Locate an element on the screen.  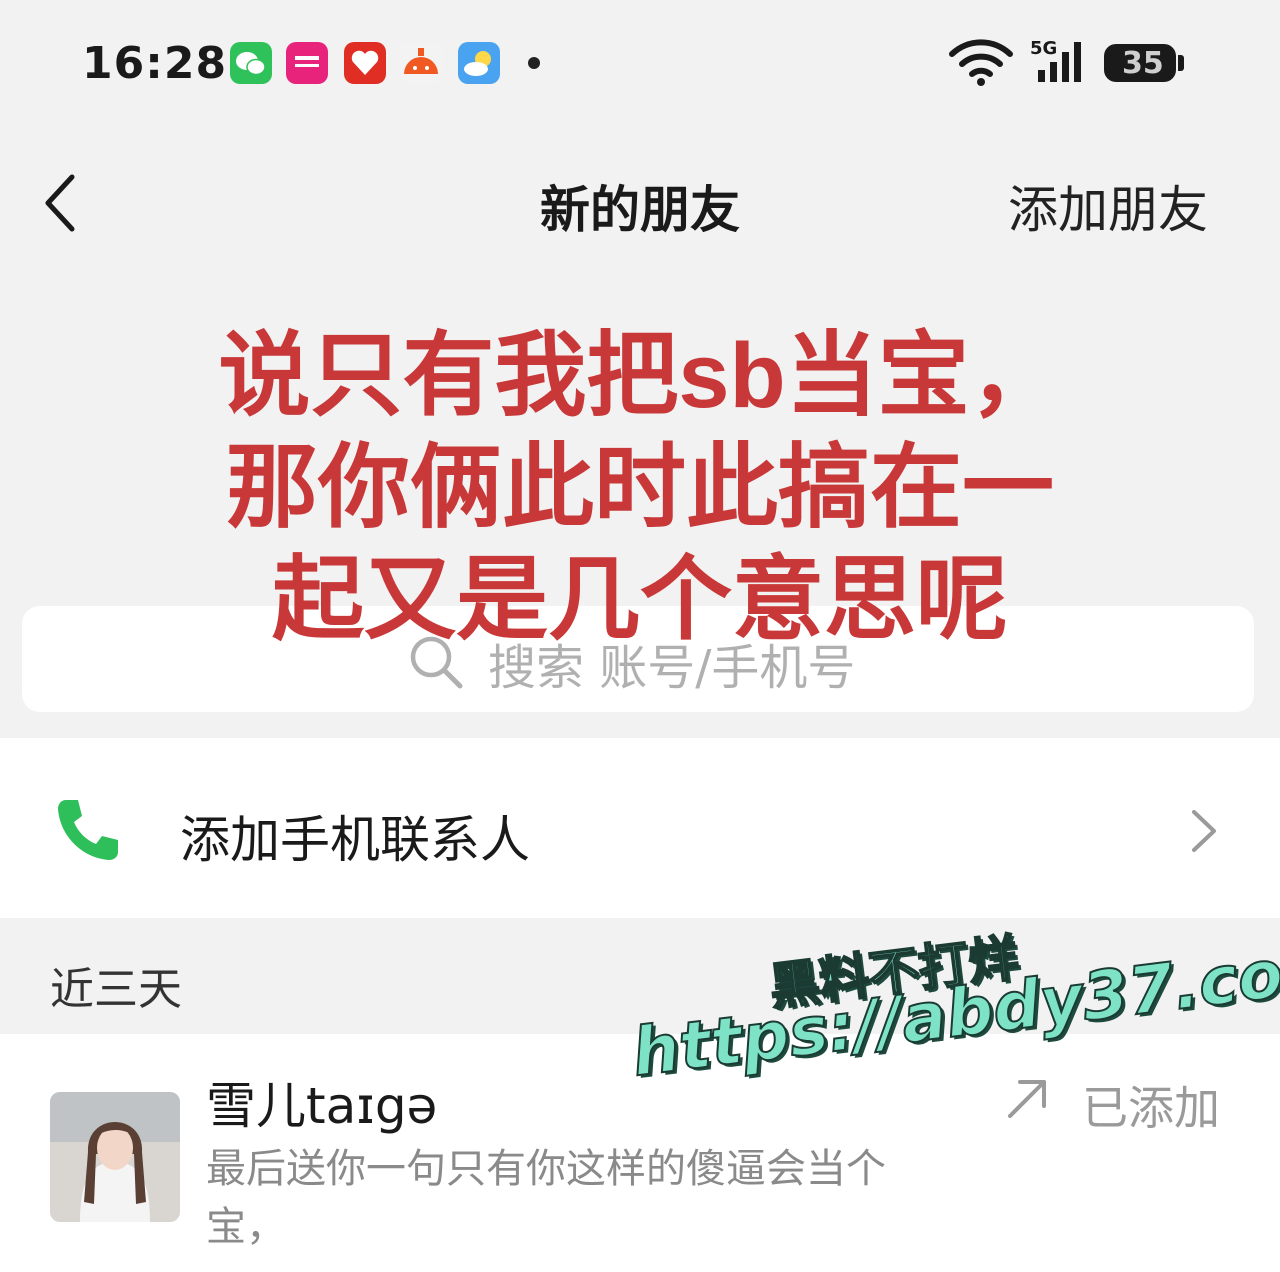
avatar is located at coordinates (115, 1157).